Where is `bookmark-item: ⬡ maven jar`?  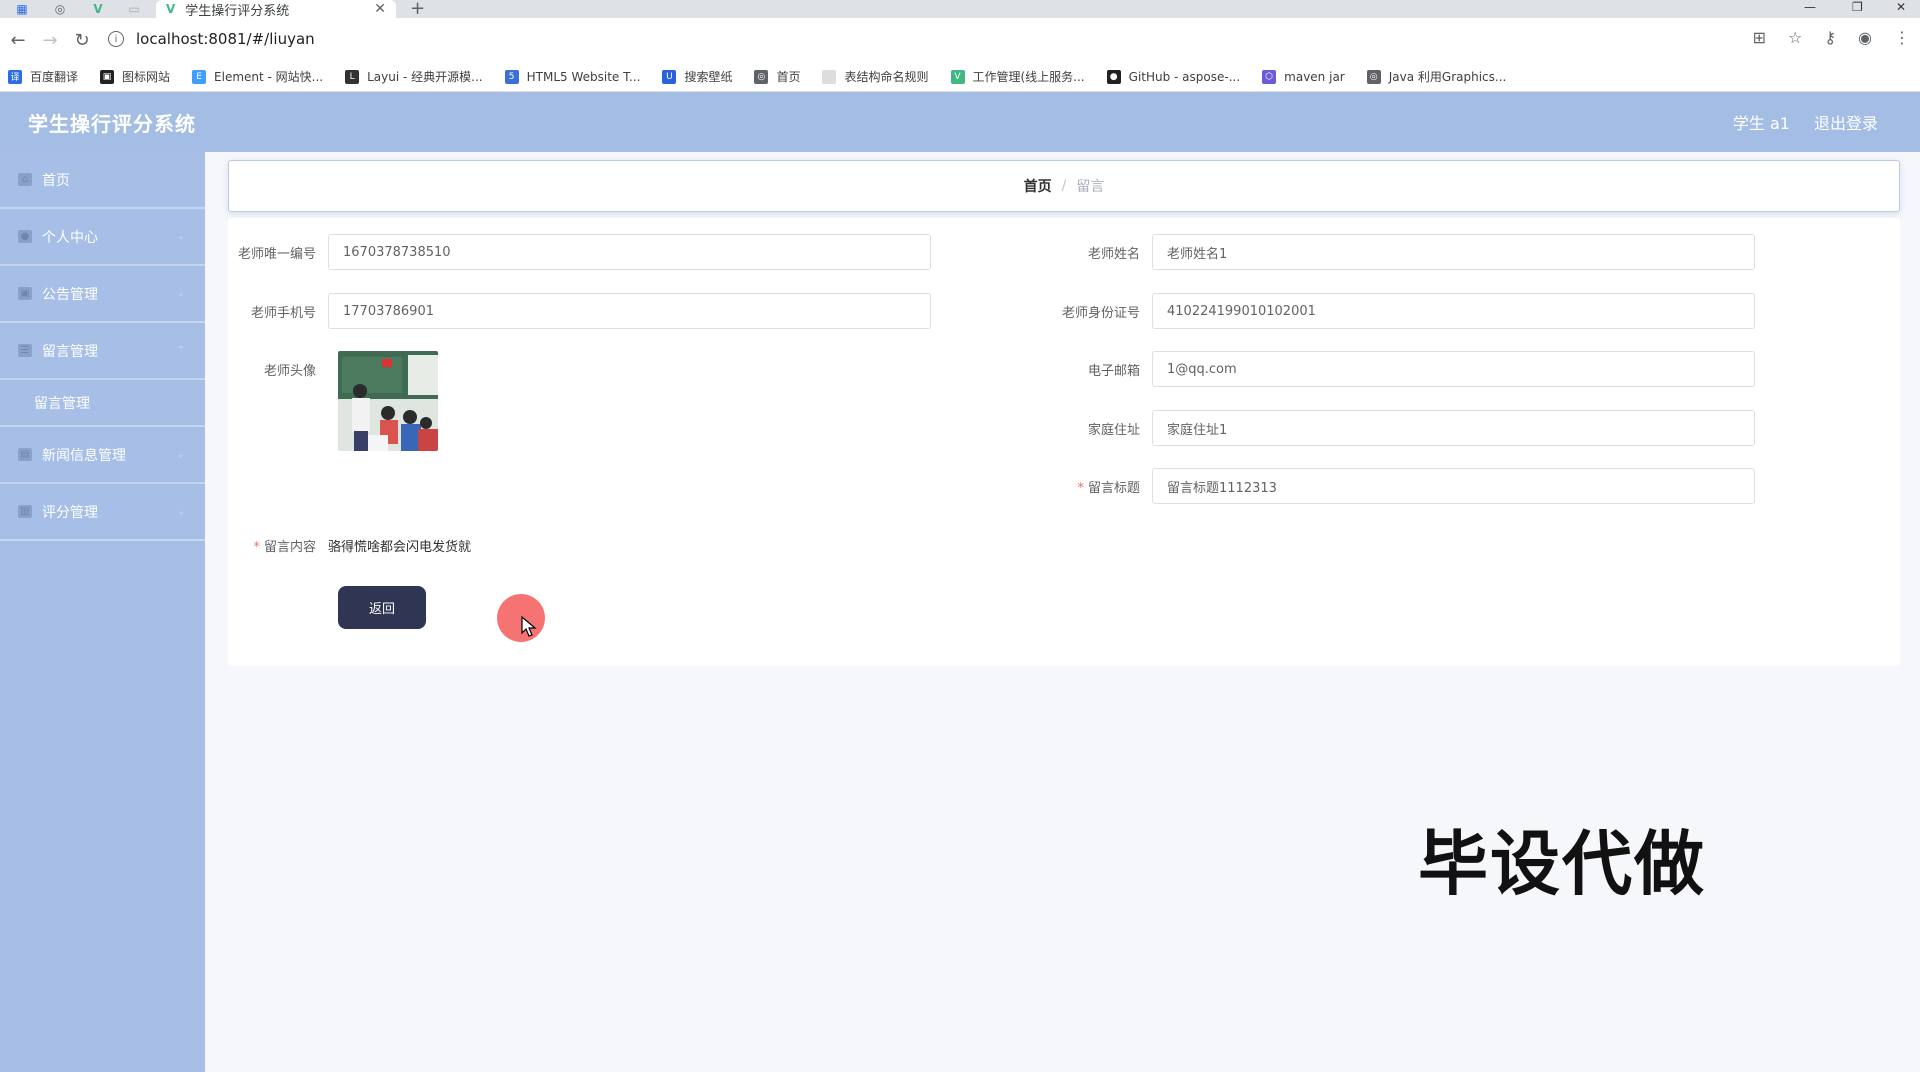 bookmark-item: ⬡ maven jar is located at coordinates (1303, 76).